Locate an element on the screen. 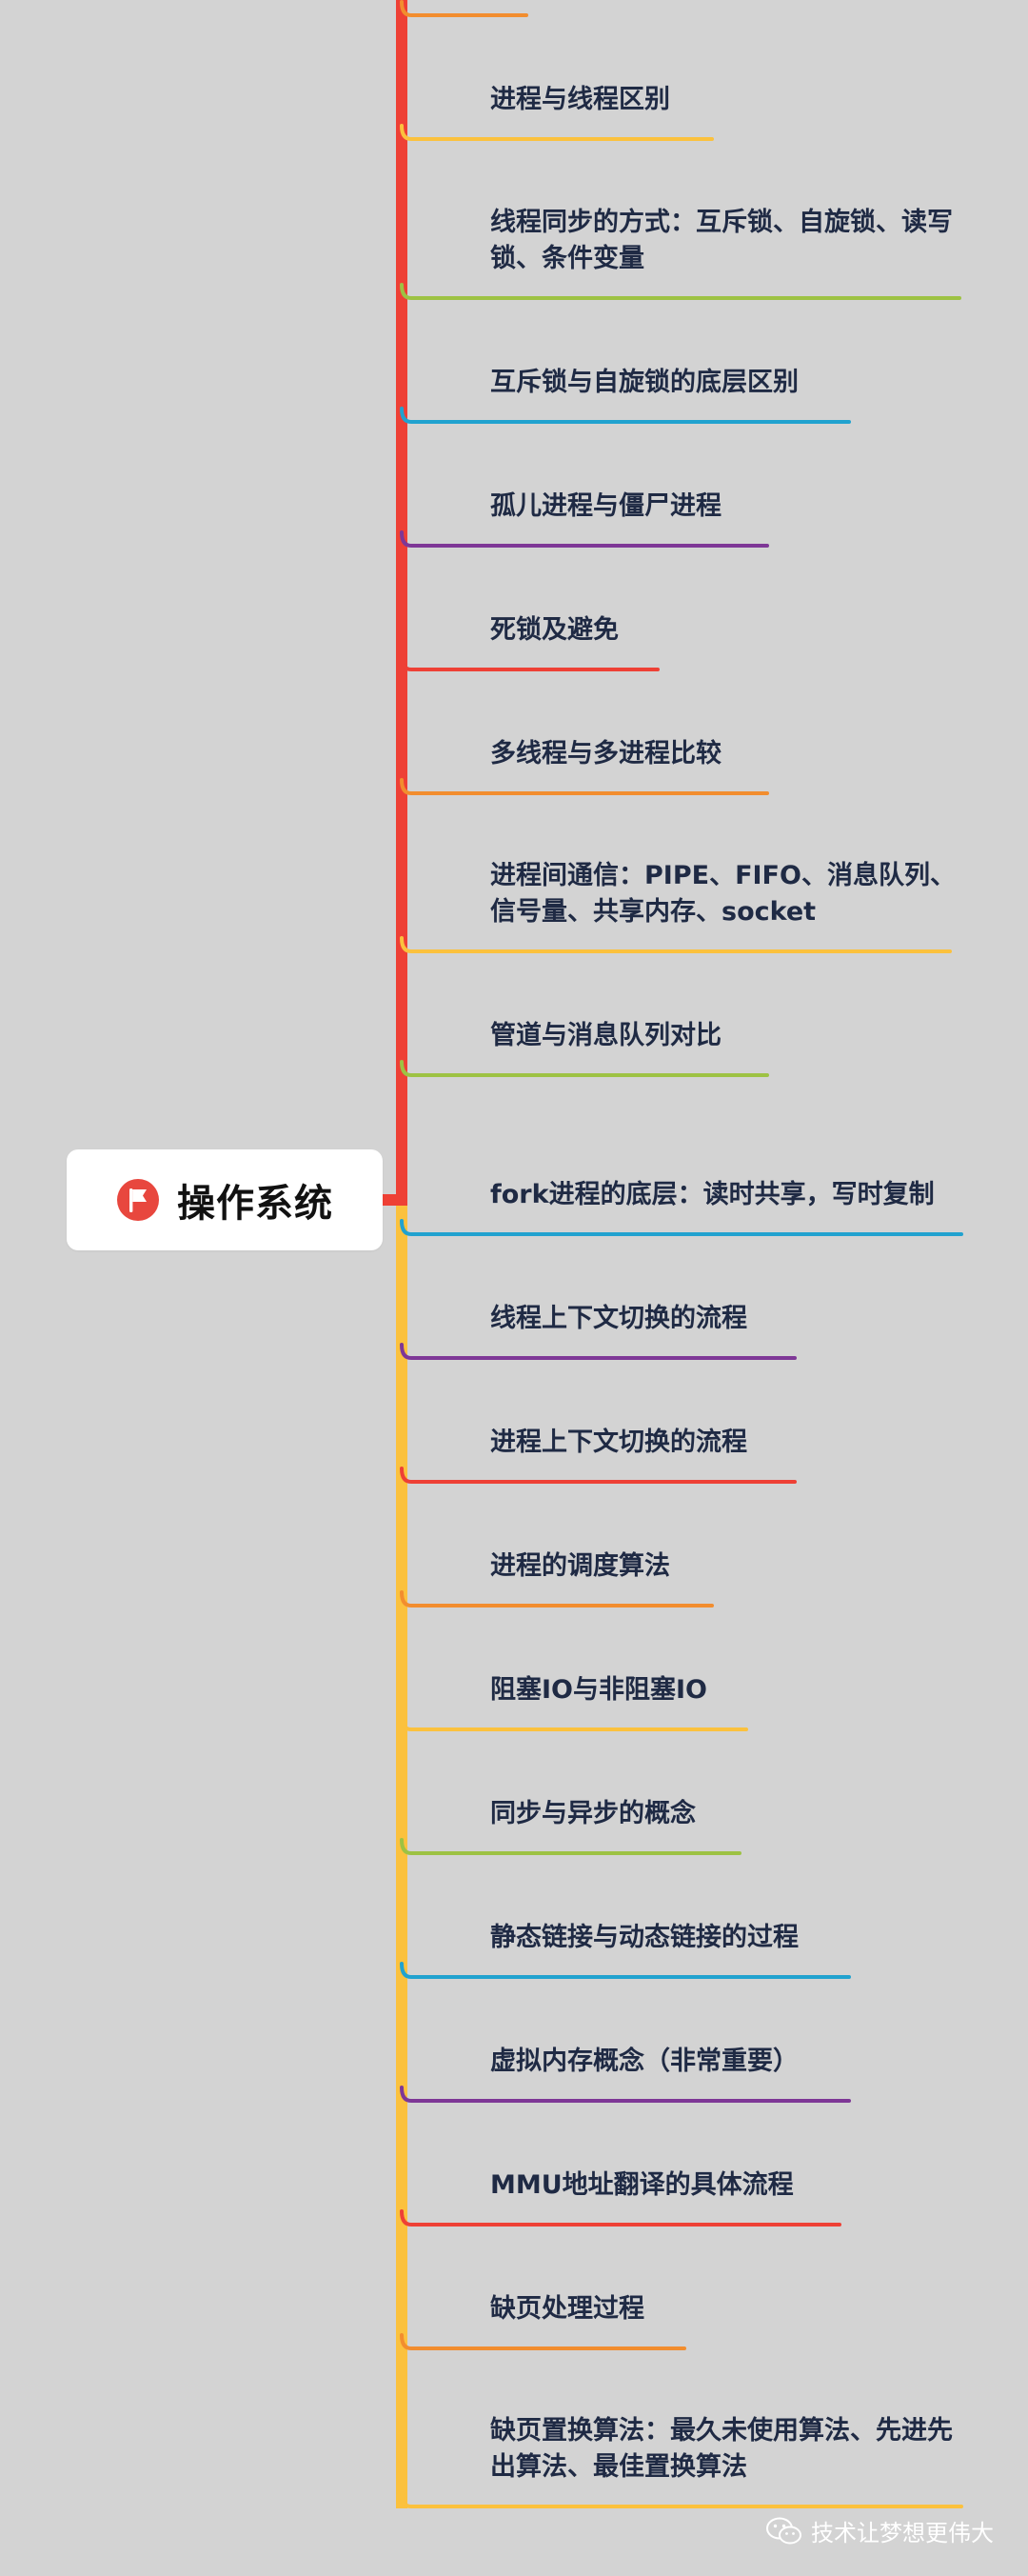 The width and height of the screenshot is (1028, 2576). branch-label: 进程与线程区别 is located at coordinates (728, 100).